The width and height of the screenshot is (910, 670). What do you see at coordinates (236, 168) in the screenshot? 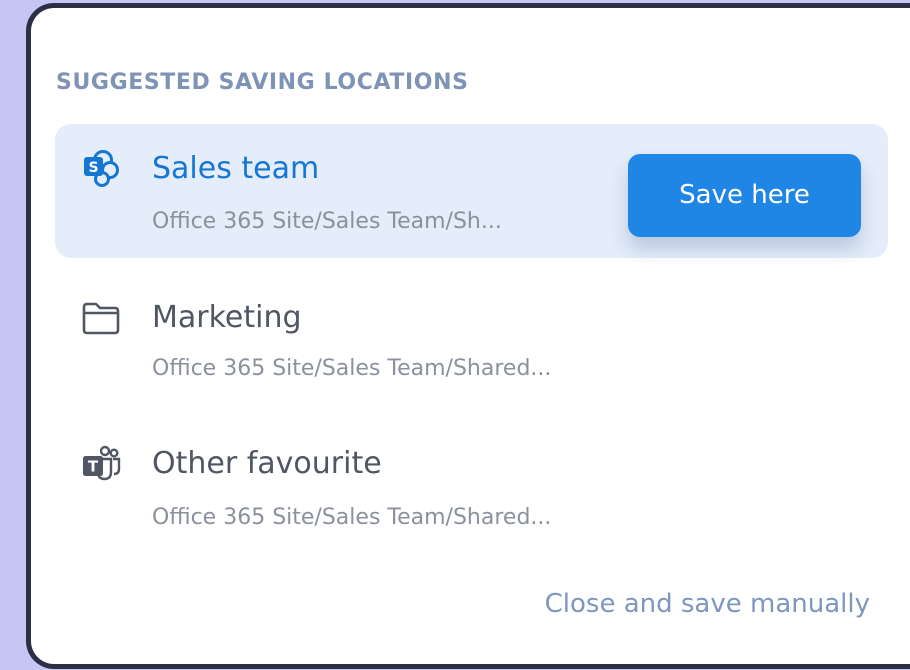
I see `location-name: Sales team` at bounding box center [236, 168].